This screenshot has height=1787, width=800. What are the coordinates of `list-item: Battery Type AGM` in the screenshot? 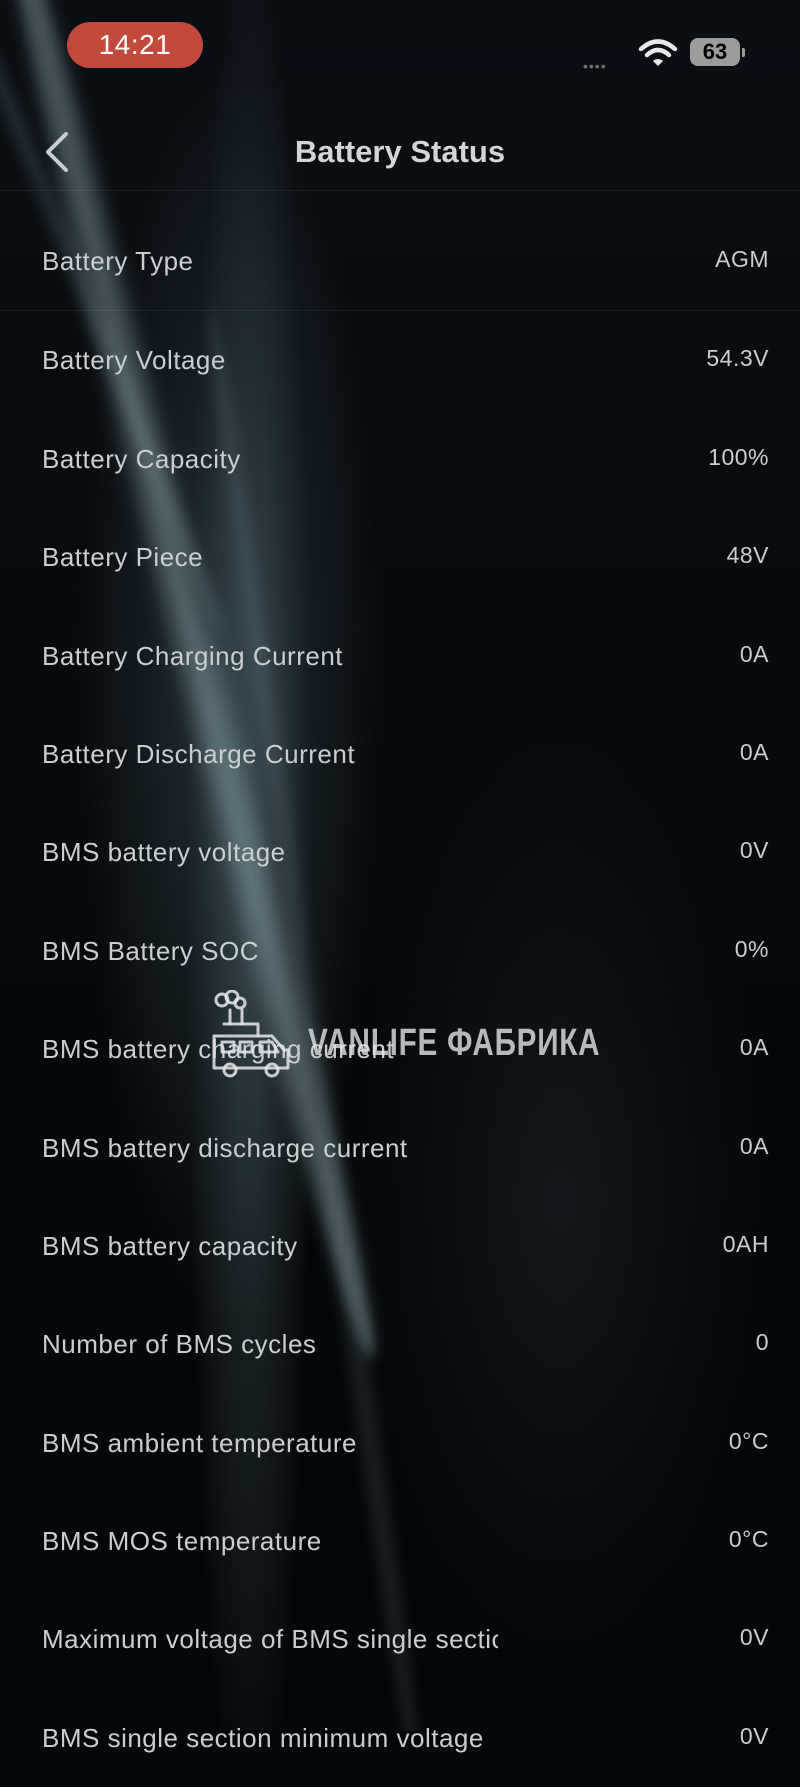 It's located at (400, 262).